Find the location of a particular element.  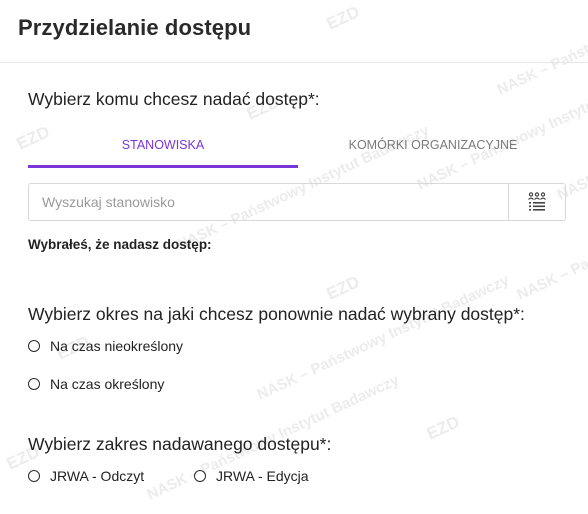

dialog-header: Przydzielanie dostępu is located at coordinates (294, 31).